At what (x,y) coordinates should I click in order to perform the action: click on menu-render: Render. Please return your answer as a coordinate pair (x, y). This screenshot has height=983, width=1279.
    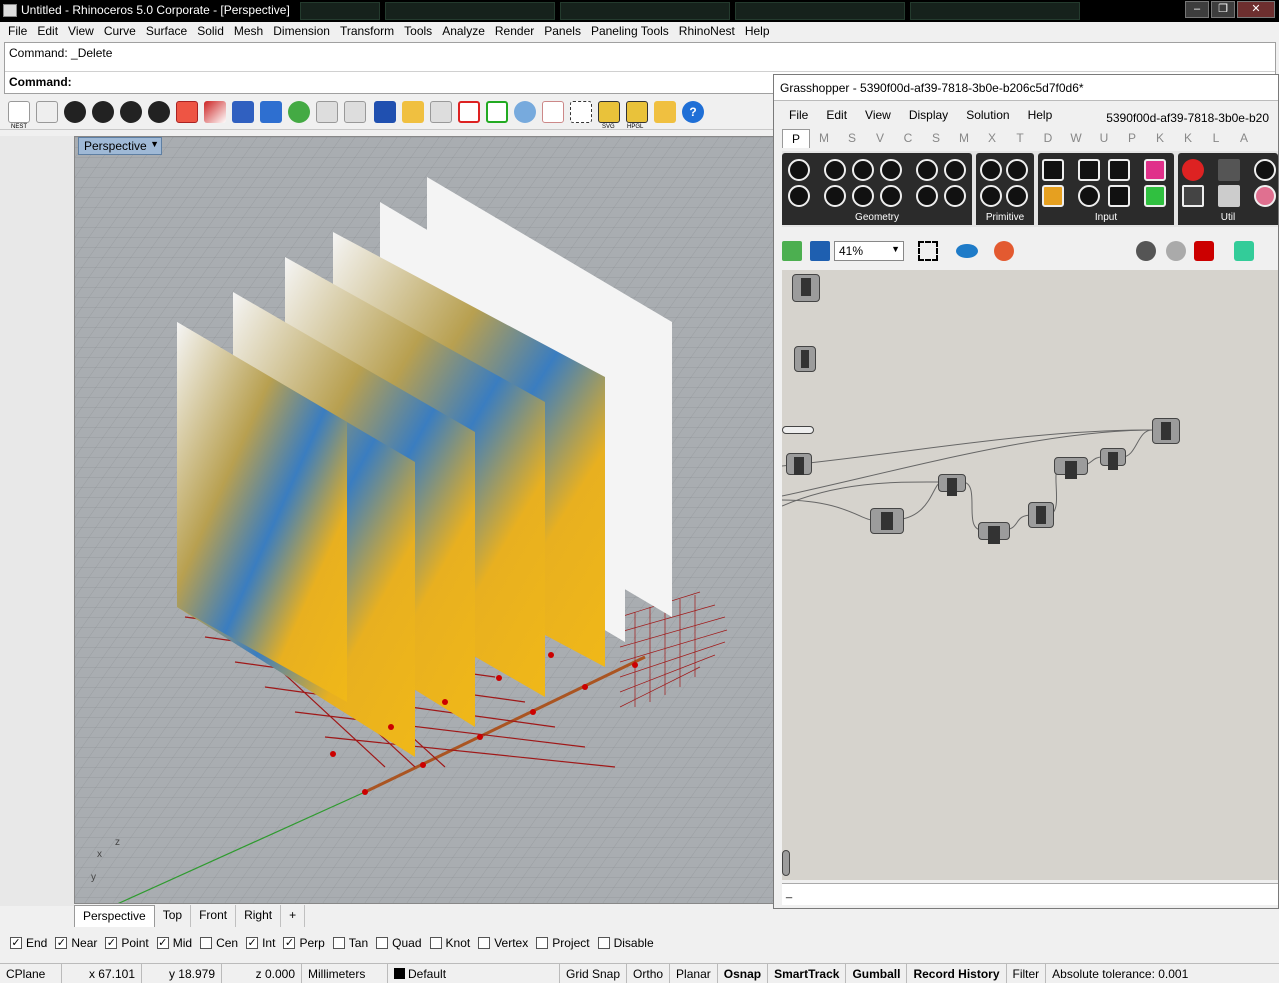
    Looking at the image, I should click on (514, 31).